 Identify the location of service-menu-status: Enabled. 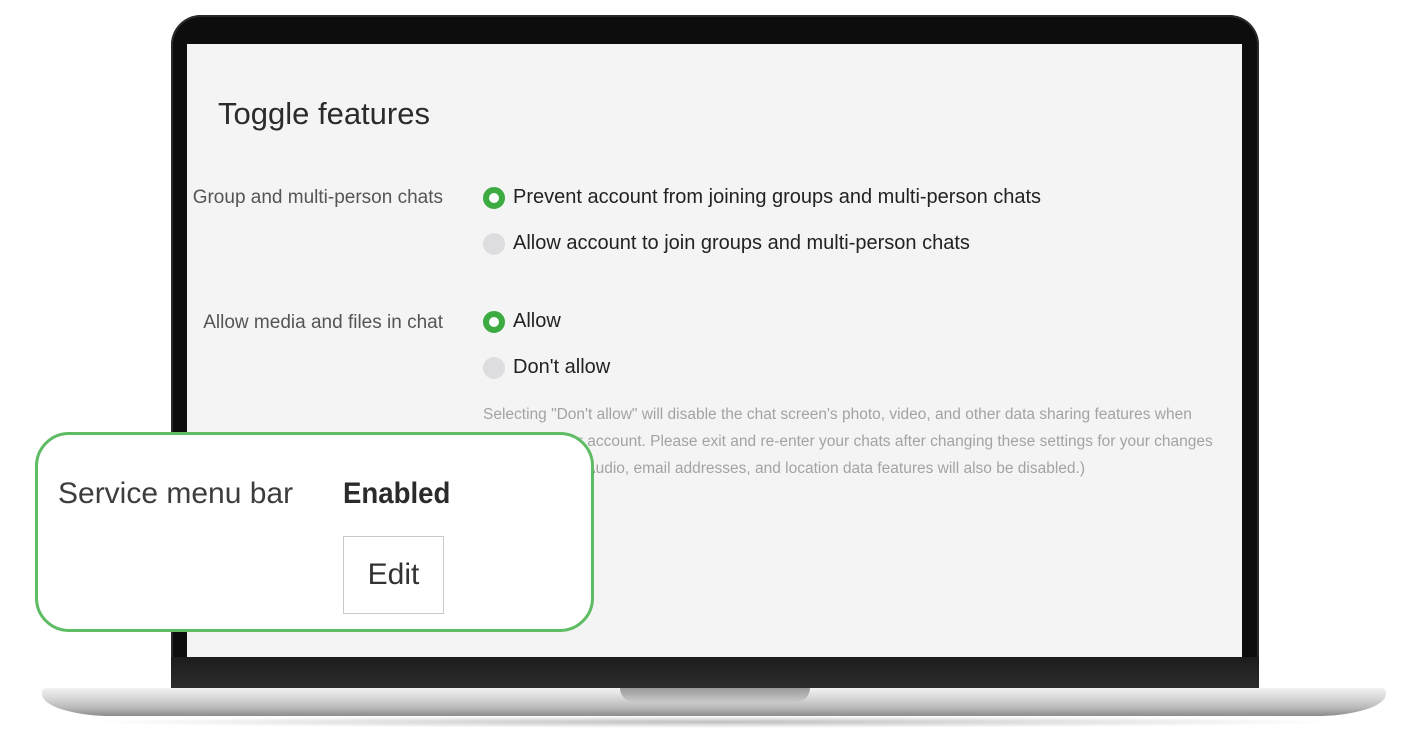
(397, 493).